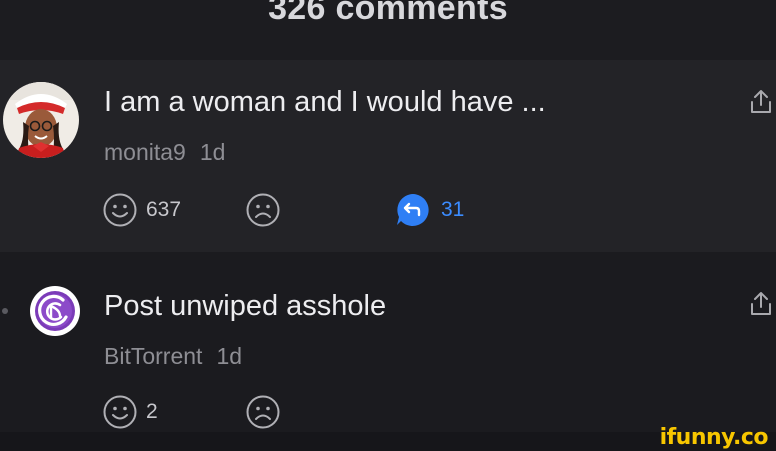 Image resolution: width=776 pixels, height=451 pixels. What do you see at coordinates (388, 30) in the screenshot?
I see `comments-header: 326 comments` at bounding box center [388, 30].